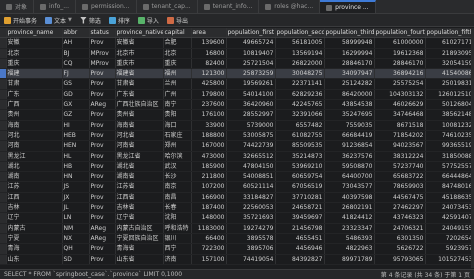 The width and height of the screenshot is (474, 279). I want to click on cell-province_native: 海南省, so click(139, 125).